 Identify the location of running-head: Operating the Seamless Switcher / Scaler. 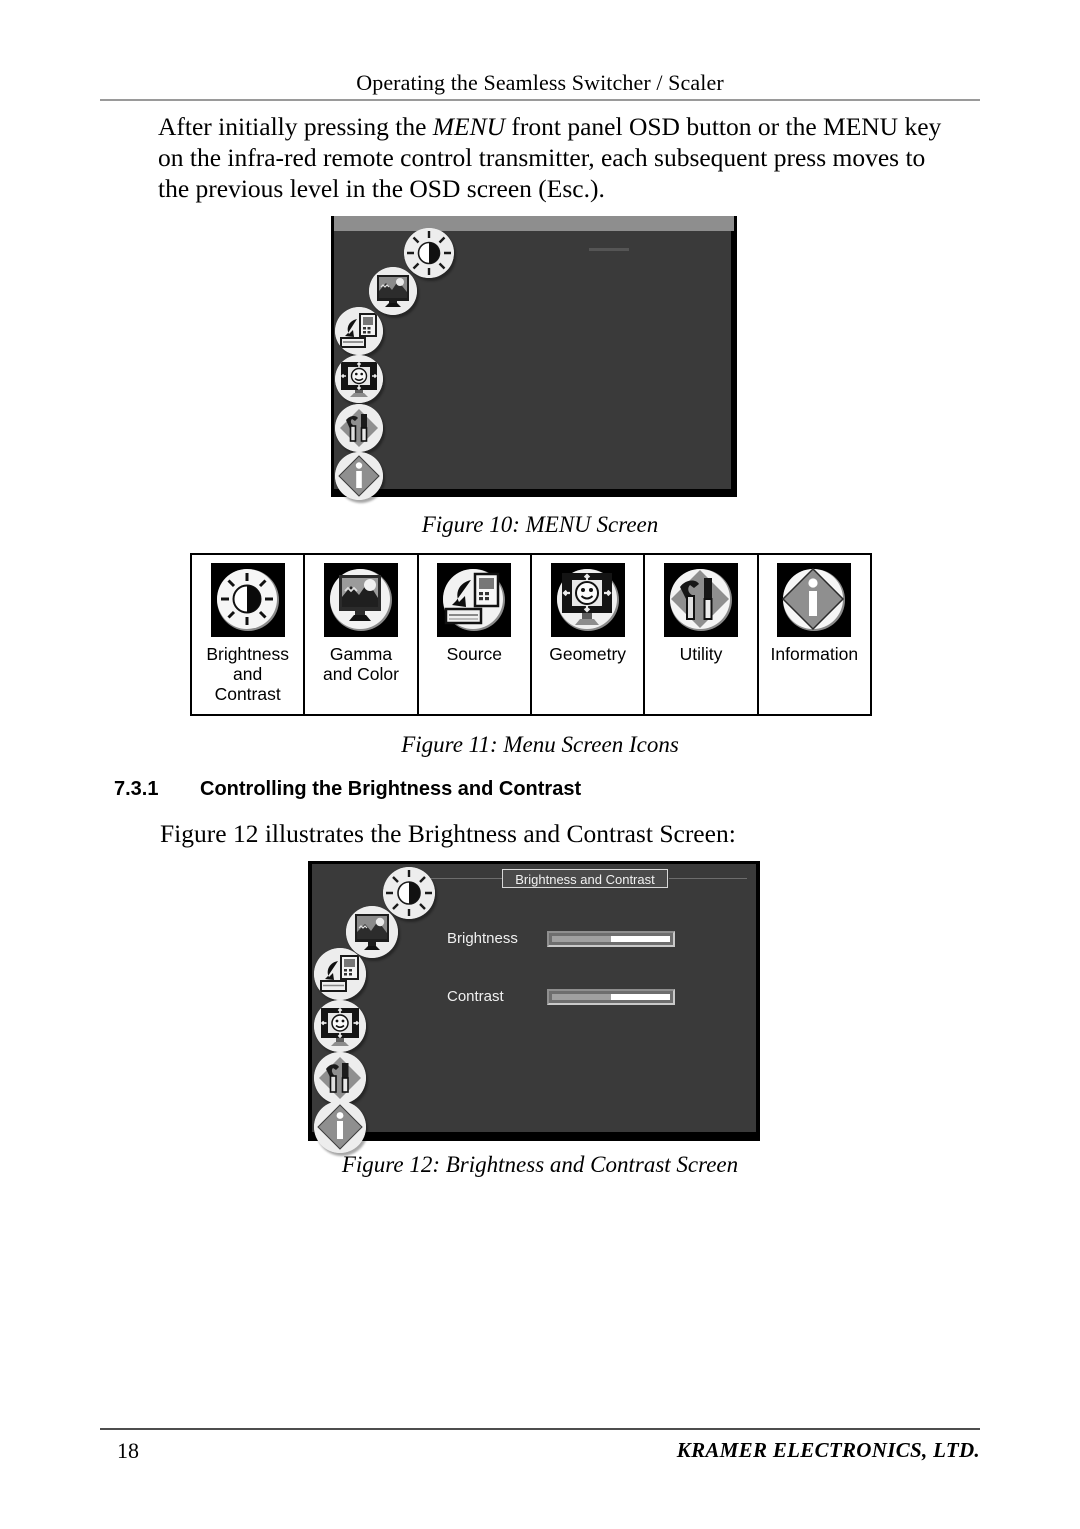
(540, 82).